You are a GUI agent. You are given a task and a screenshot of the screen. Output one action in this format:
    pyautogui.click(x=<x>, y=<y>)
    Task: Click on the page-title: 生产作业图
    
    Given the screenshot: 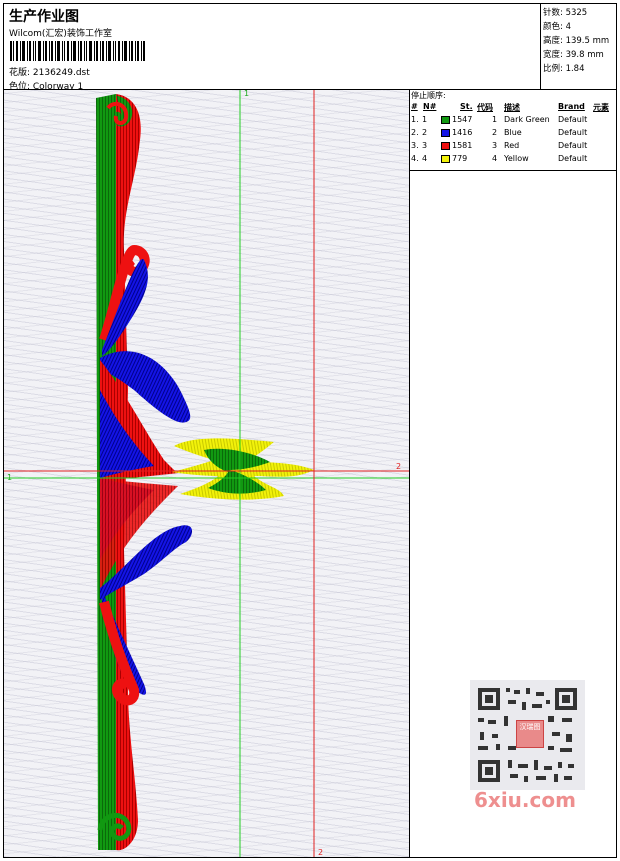 What is the action you would take?
    pyautogui.click(x=44, y=17)
    